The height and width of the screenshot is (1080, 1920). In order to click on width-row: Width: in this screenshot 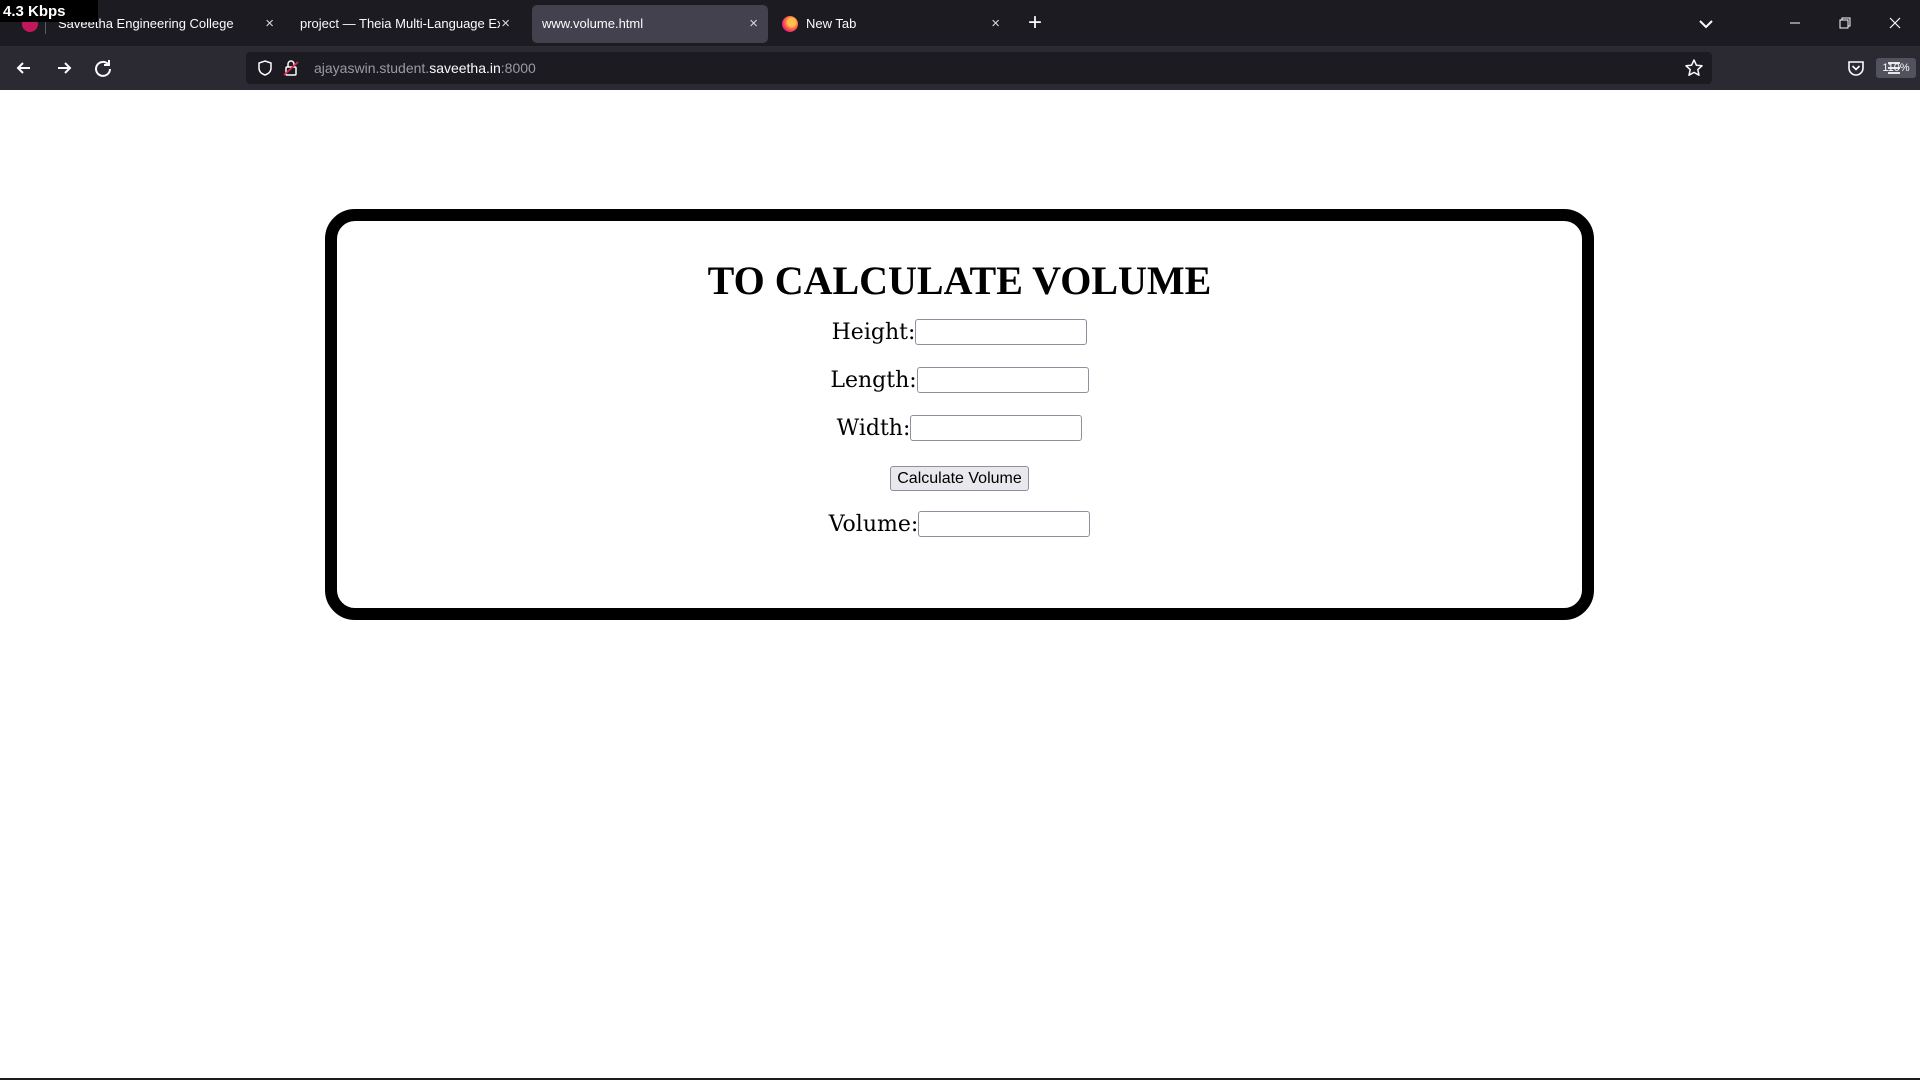, I will do `click(959, 428)`.